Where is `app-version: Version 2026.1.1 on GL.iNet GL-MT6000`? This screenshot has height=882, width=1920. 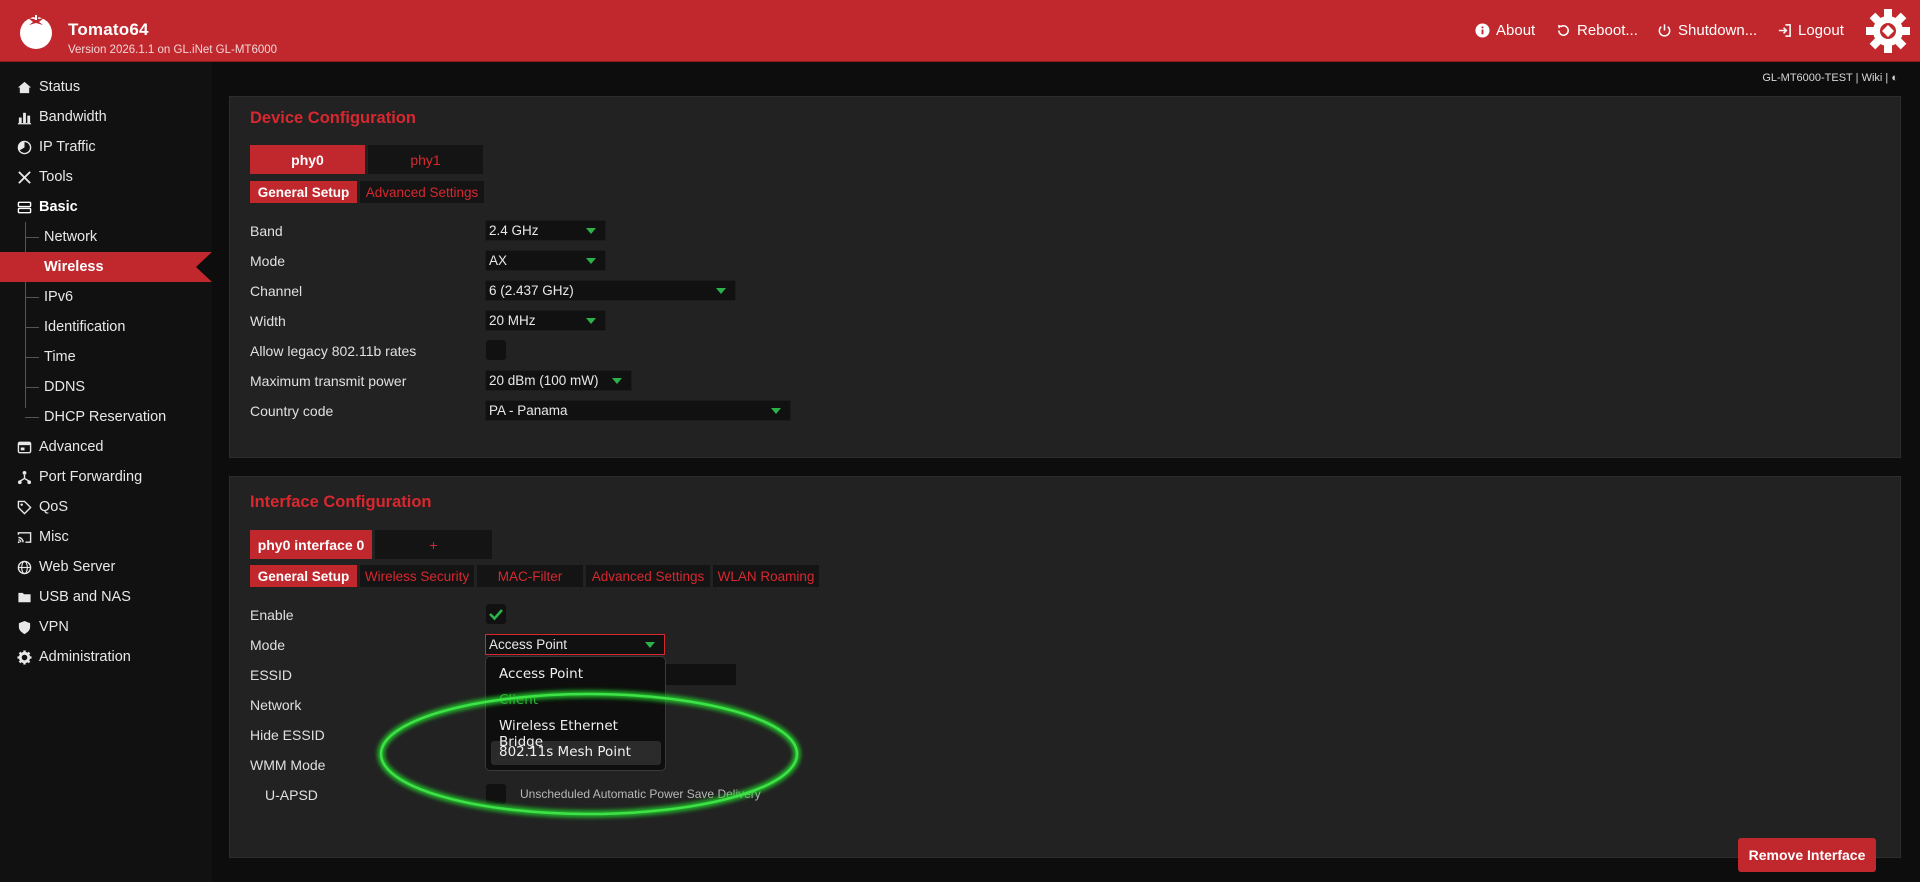 app-version: Version 2026.1.1 on GL.iNet GL-MT6000 is located at coordinates (173, 50).